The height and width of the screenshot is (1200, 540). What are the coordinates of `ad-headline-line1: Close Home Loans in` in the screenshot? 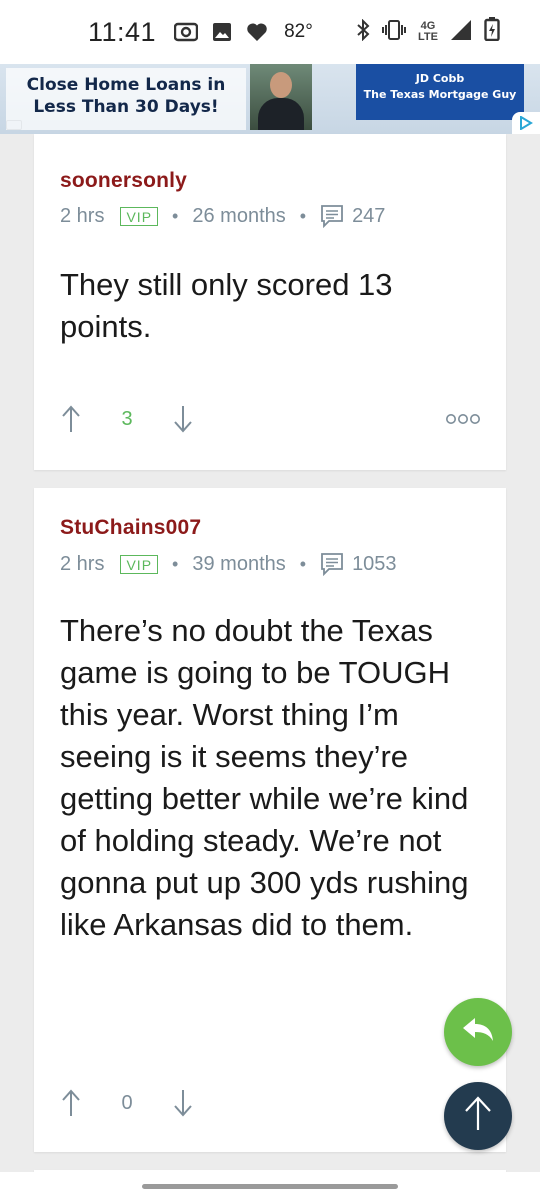 It's located at (126, 85).